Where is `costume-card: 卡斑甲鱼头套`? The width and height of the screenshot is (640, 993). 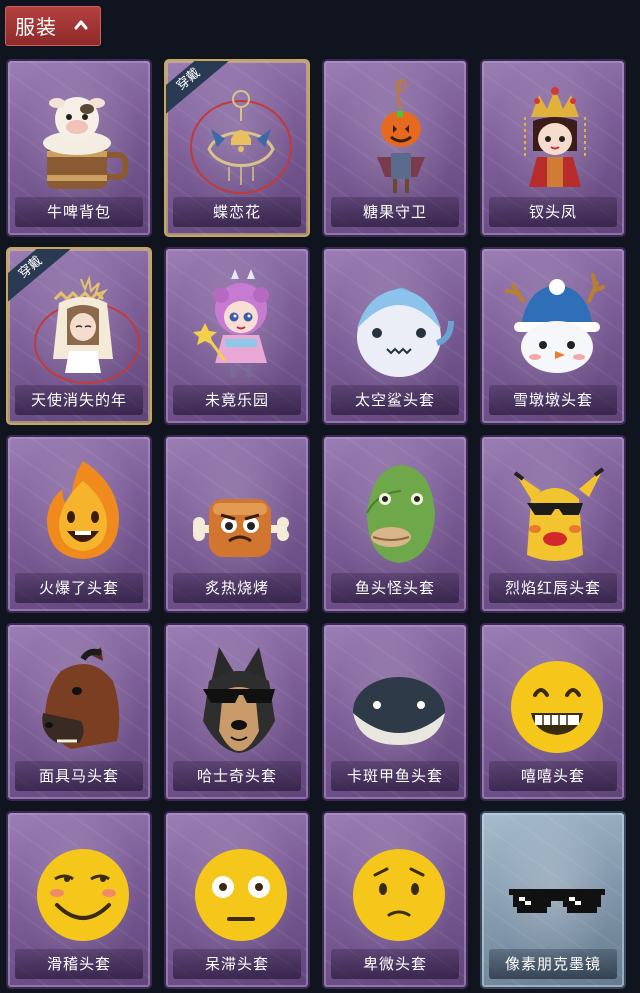 costume-card: 卡斑甲鱼头套 is located at coordinates (395, 712).